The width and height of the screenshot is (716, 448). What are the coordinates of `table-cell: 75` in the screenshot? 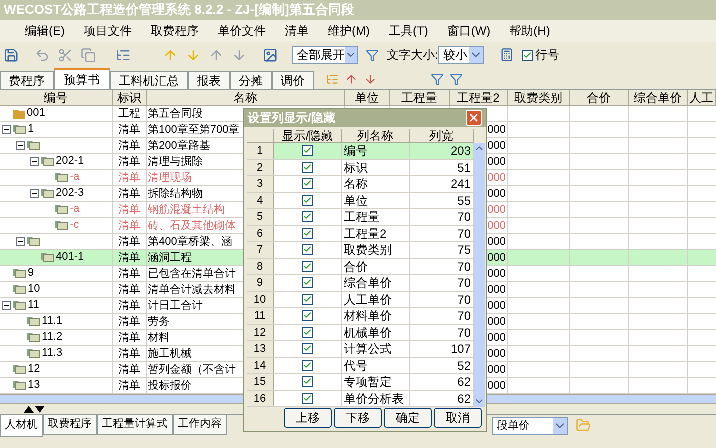 It's located at (464, 250).